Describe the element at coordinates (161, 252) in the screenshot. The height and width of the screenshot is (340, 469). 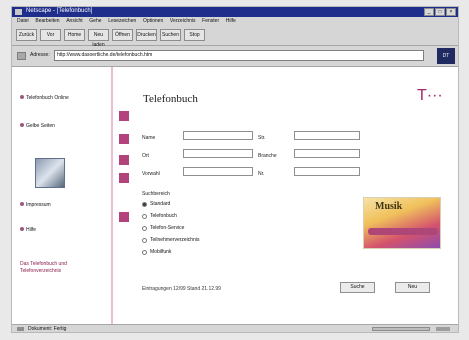
I see `radio-label: Mobilfunk` at that location.